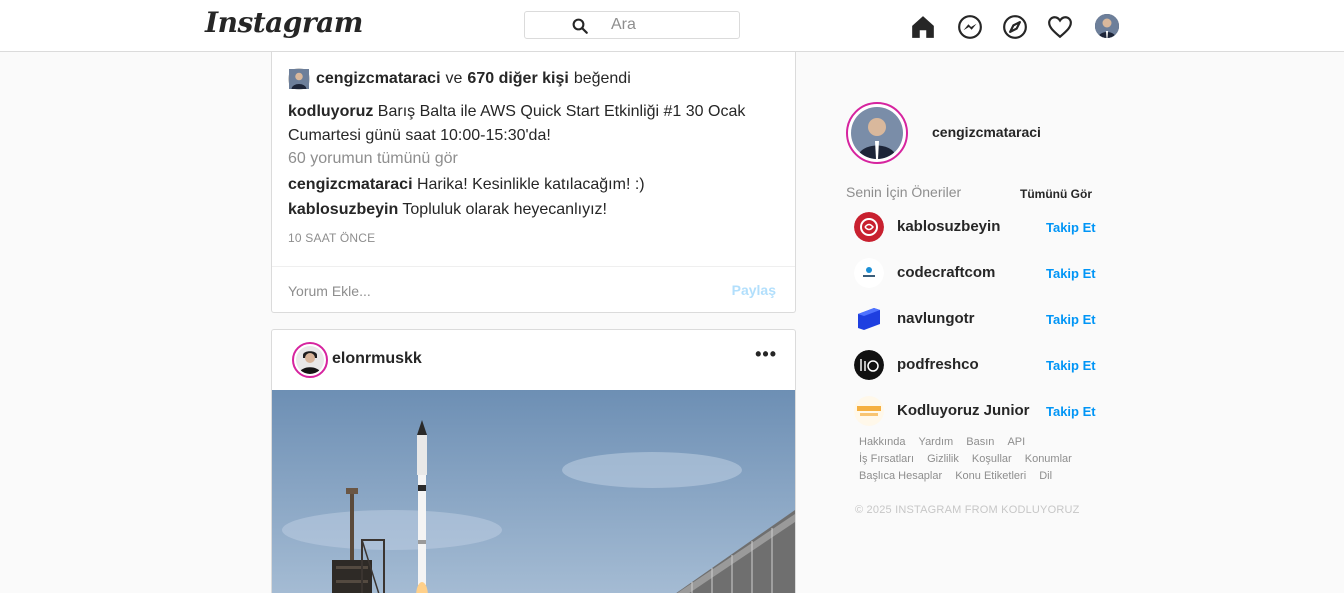 This screenshot has width=1344, height=593. What do you see at coordinates (454, 78) in the screenshot?
I see `likes-conjunction: ve` at bounding box center [454, 78].